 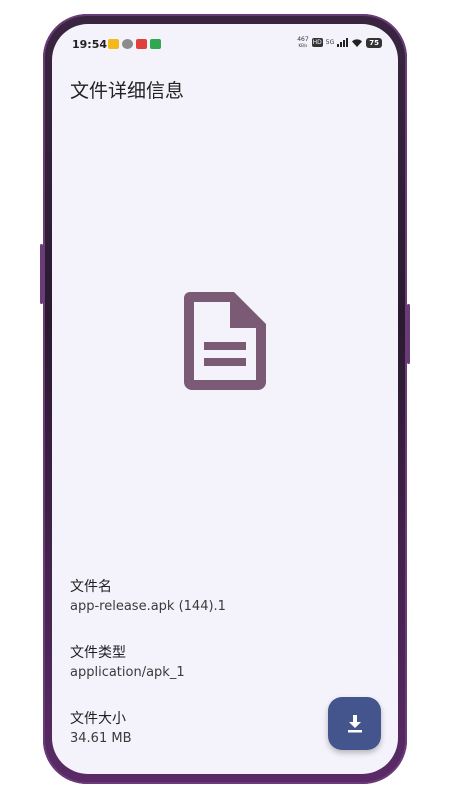 What do you see at coordinates (98, 653) in the screenshot?
I see `file-type-label: 文件类型` at bounding box center [98, 653].